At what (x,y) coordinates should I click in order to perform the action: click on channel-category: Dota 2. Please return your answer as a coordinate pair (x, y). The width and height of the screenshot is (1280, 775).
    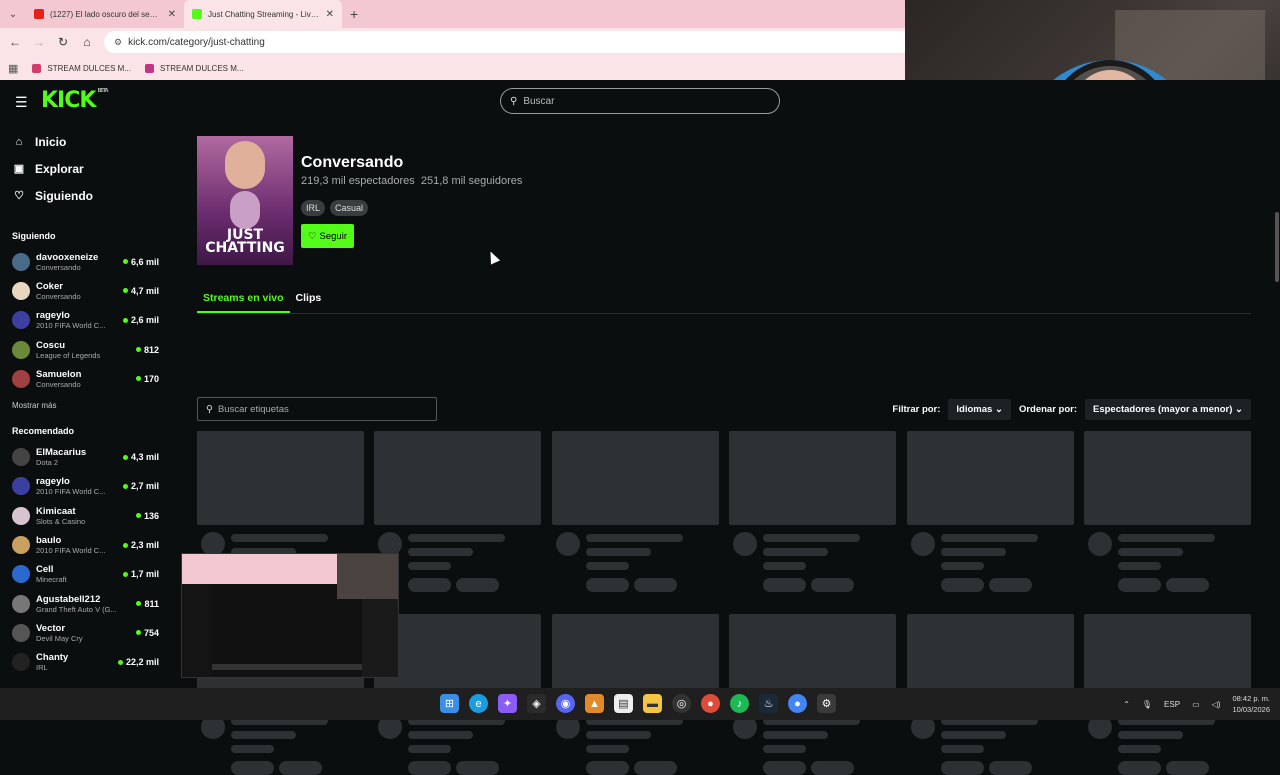
    Looking at the image, I should click on (47, 463).